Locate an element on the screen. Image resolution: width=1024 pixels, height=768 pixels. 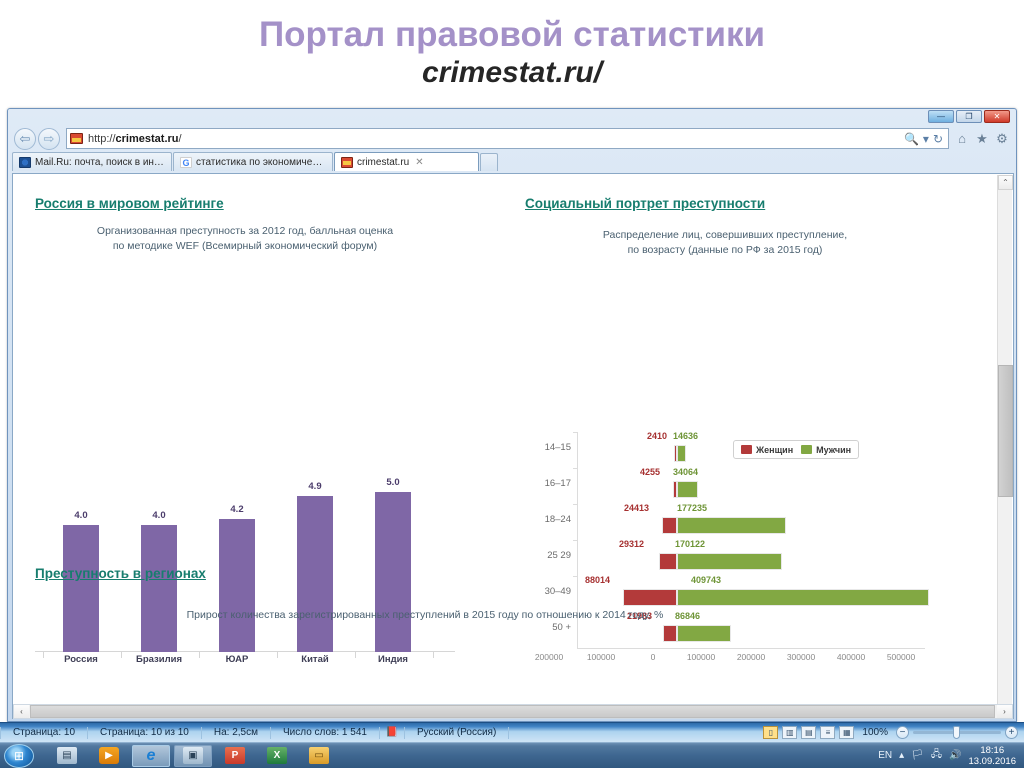
x-tick-label: 100000 is located at coordinates (701, 657).